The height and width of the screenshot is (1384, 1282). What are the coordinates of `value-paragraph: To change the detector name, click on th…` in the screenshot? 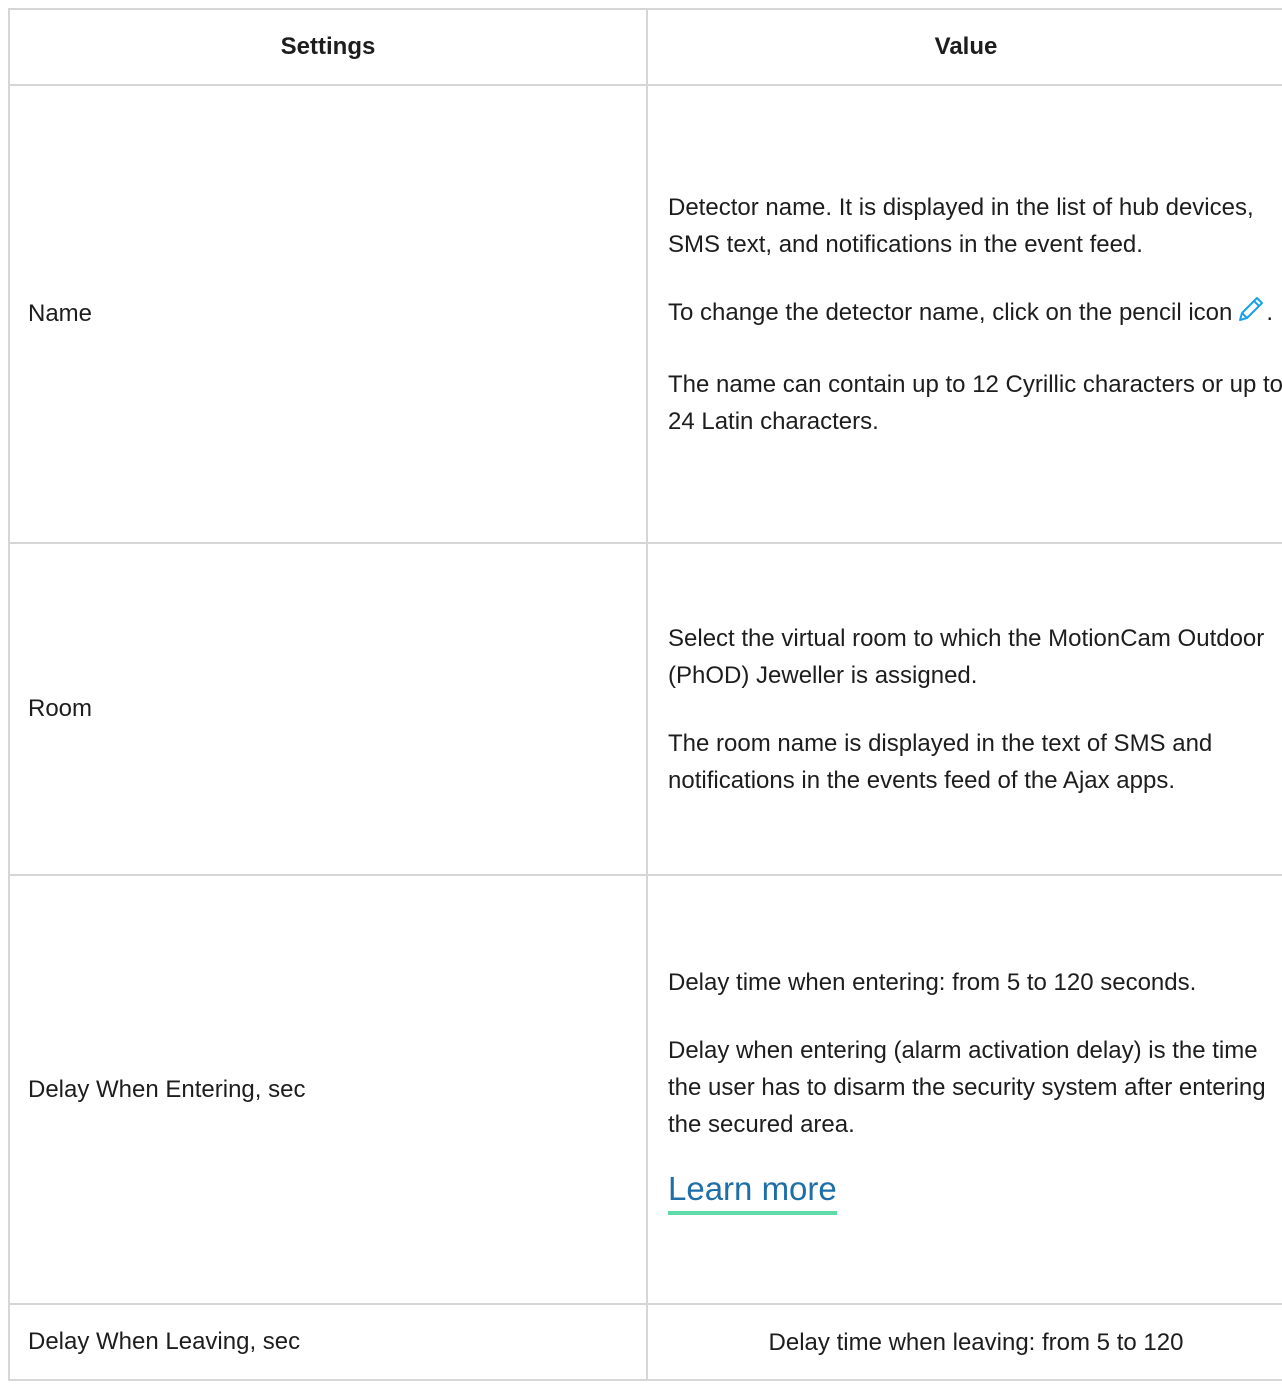 It's located at (970, 314).